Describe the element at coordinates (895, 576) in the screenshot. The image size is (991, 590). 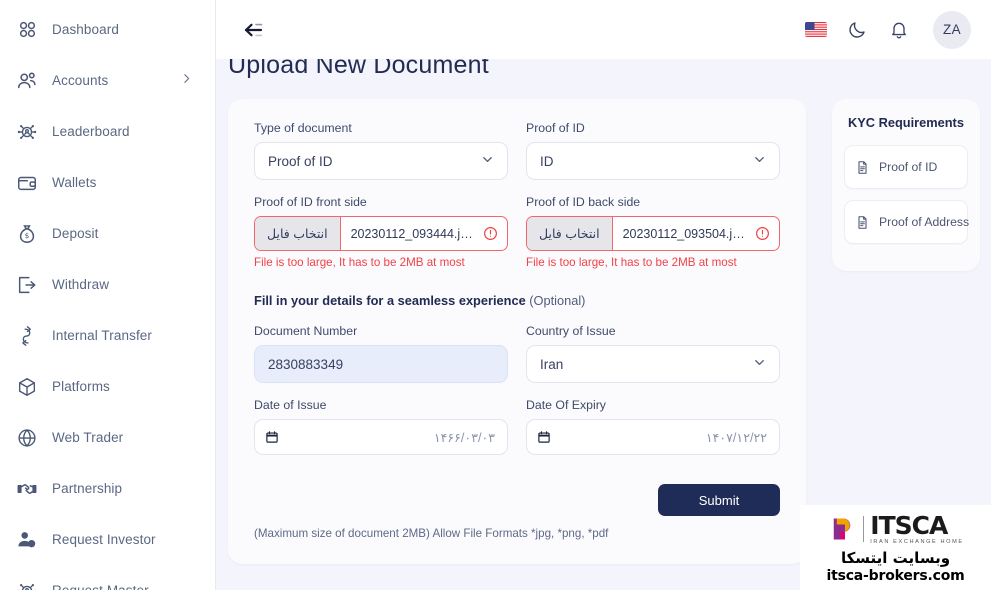
I see `watermark-url: itsca-brokers.com` at that location.